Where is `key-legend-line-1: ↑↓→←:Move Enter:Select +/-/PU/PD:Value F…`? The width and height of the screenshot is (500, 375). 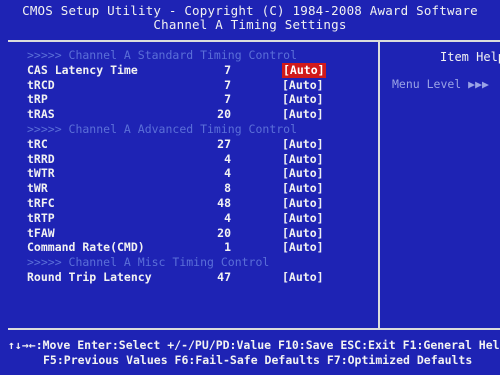 key-legend-line-1: ↑↓→←:Move Enter:Select +/-/PU/PD:Value F… is located at coordinates (254, 345).